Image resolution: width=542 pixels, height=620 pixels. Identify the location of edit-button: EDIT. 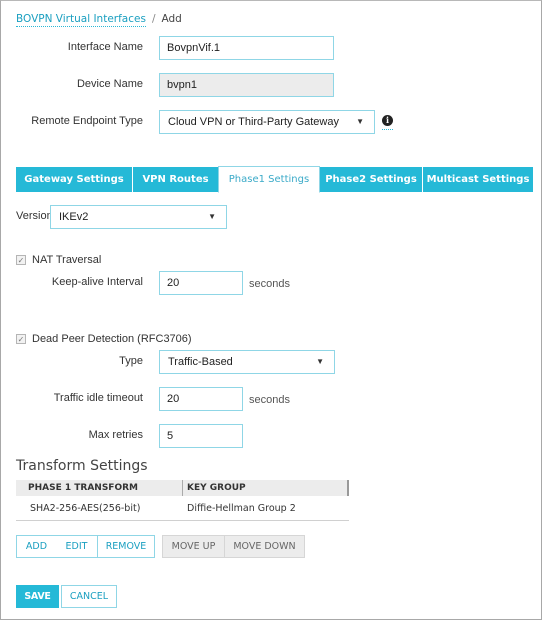
(77, 546).